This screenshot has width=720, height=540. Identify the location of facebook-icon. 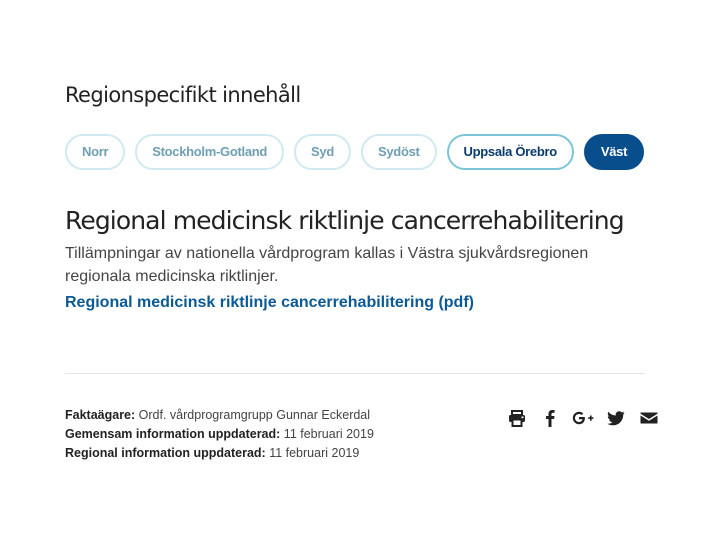
(550, 418).